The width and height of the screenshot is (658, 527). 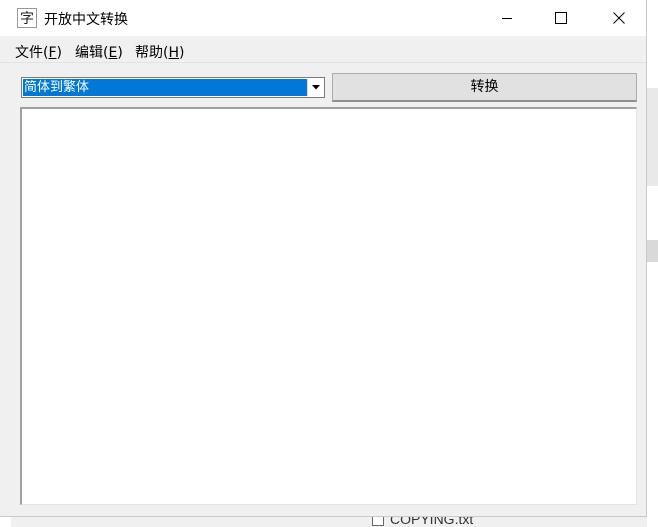 I want to click on app-icon: 字, so click(x=27, y=18).